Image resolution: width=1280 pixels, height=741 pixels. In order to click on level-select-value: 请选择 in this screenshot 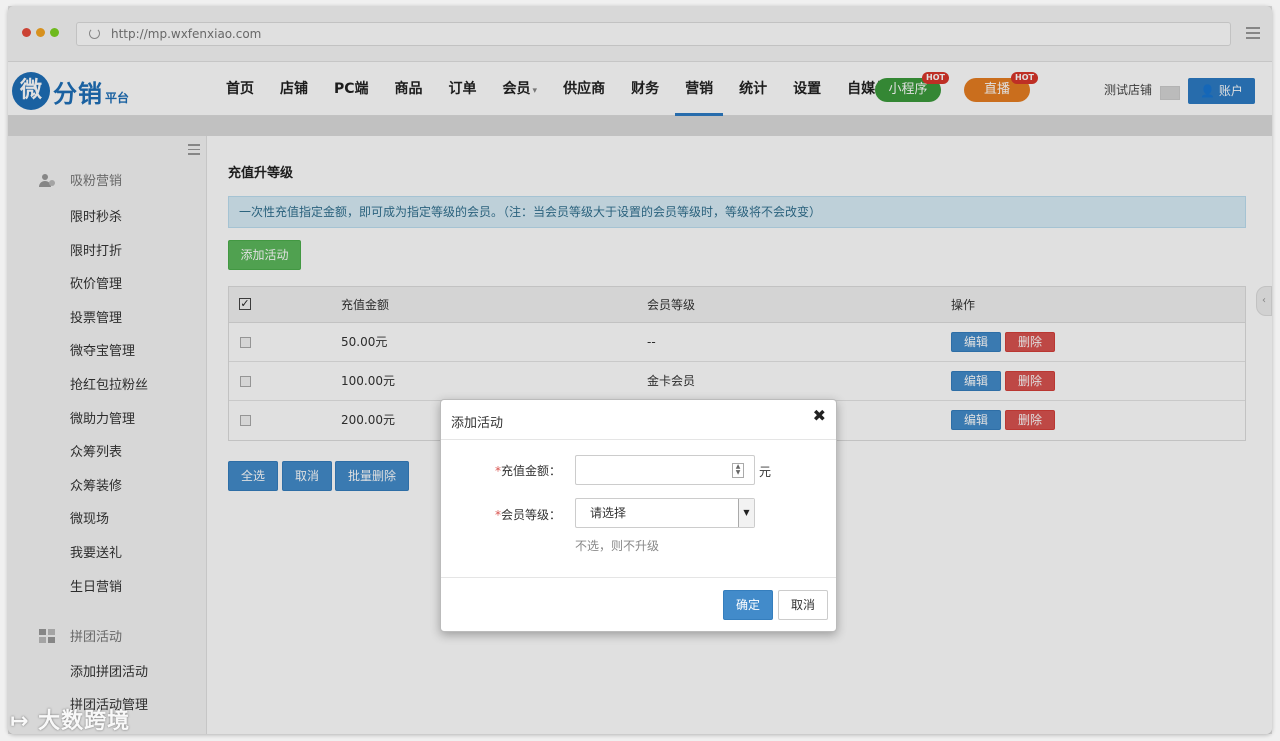, I will do `click(608, 513)`.